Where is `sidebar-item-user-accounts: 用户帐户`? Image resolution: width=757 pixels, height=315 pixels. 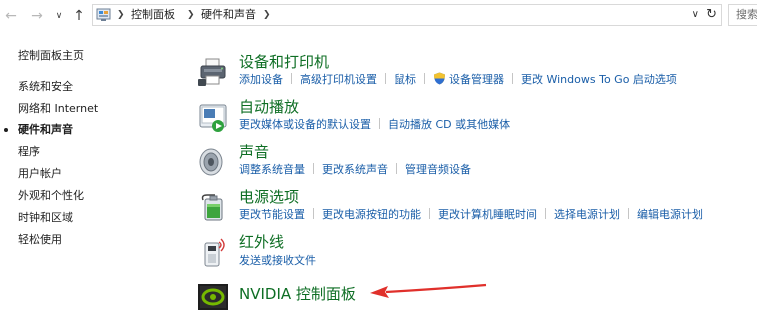
sidebar-item-user-accounts: 用户帐户 is located at coordinates (40, 174).